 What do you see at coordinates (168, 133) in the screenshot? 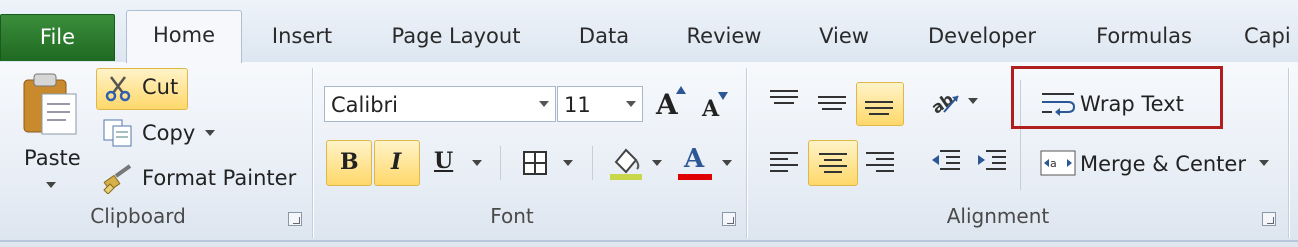
I see `copy-label: Copy` at bounding box center [168, 133].